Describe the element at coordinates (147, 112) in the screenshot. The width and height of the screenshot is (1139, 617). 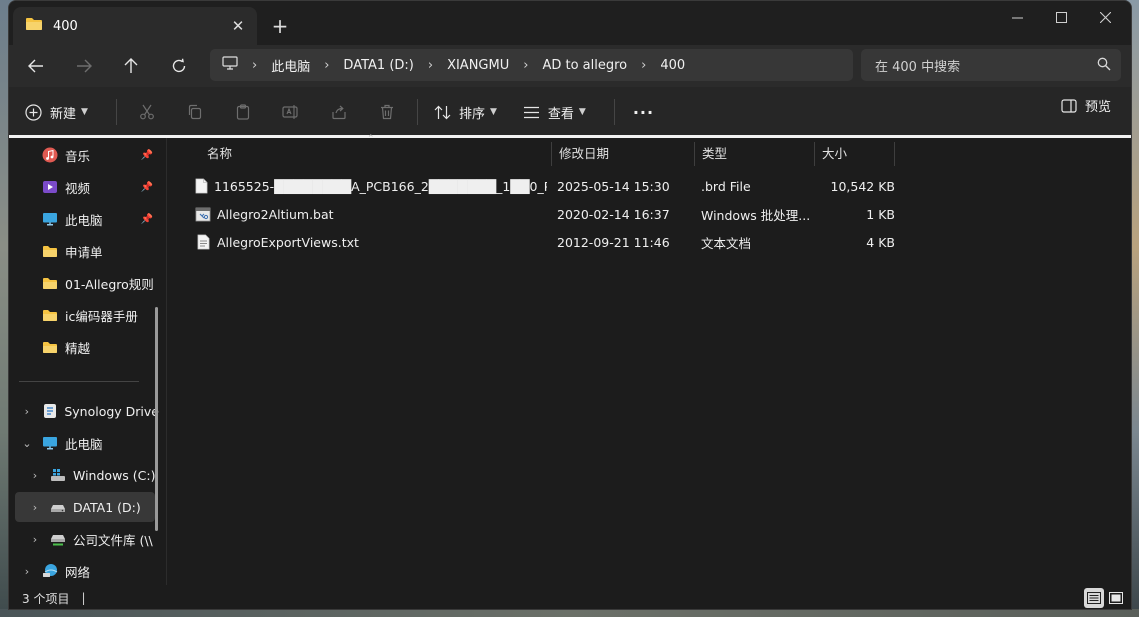
I see `cut-icon` at that location.